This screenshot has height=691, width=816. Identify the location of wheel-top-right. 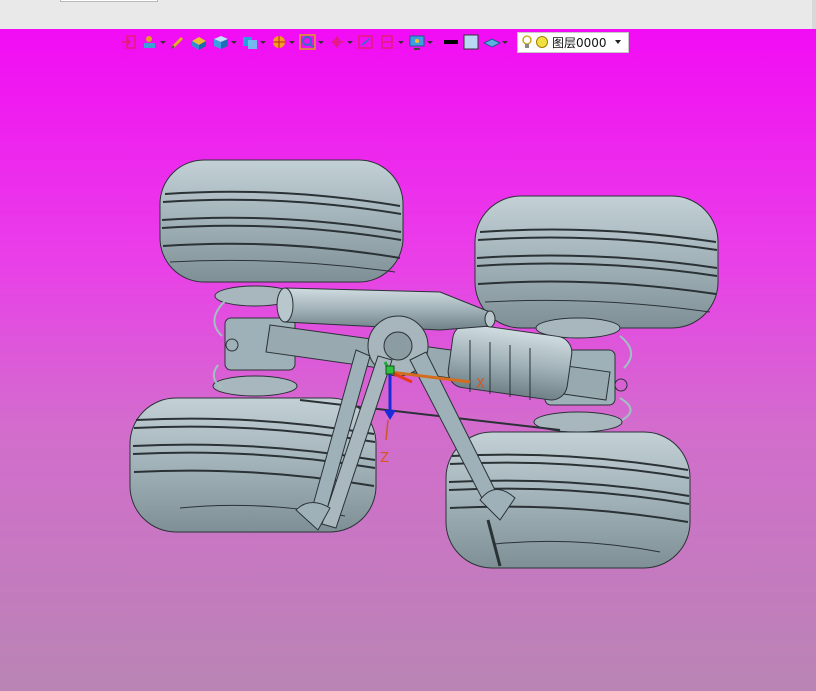
(596, 262).